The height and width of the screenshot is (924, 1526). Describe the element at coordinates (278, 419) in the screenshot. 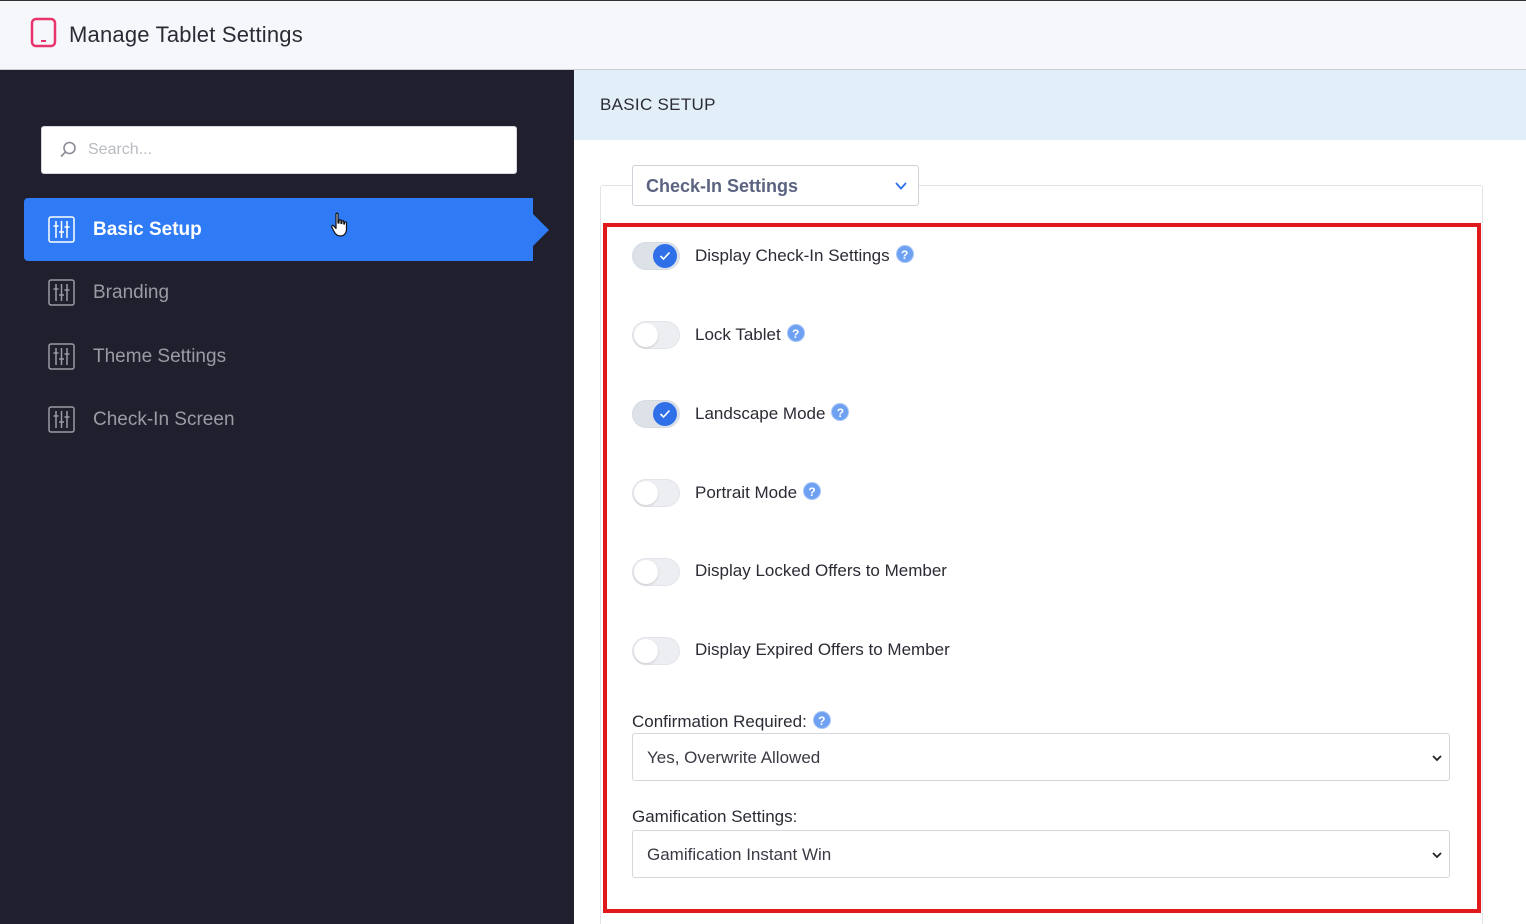

I see `sidebar-item-check-in-screen: Check-In Screen` at that location.